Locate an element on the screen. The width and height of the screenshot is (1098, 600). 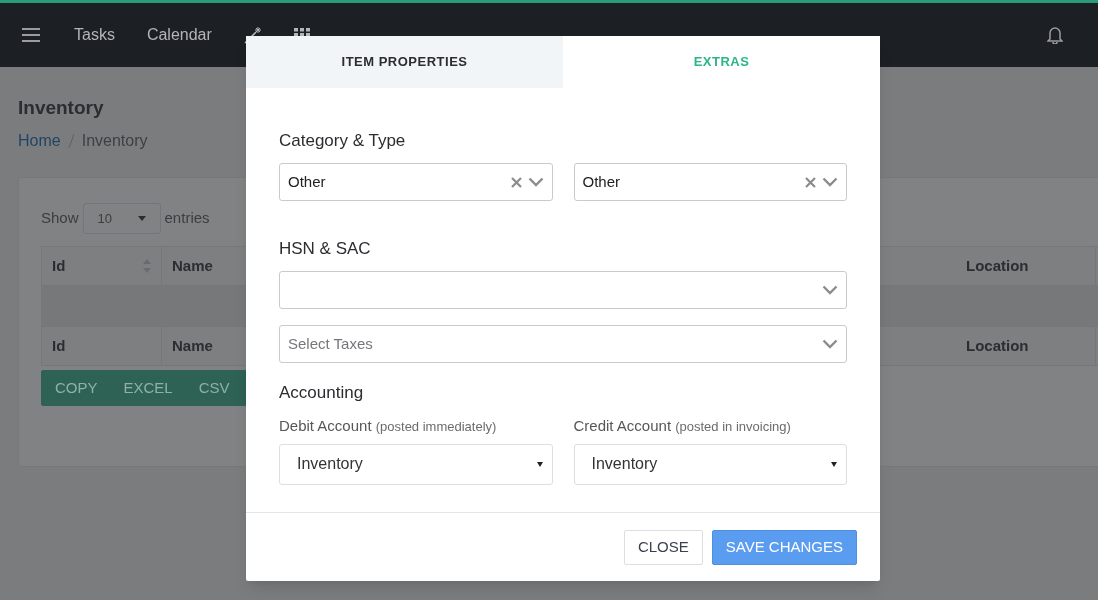
entries-label: entries is located at coordinates (187, 218).